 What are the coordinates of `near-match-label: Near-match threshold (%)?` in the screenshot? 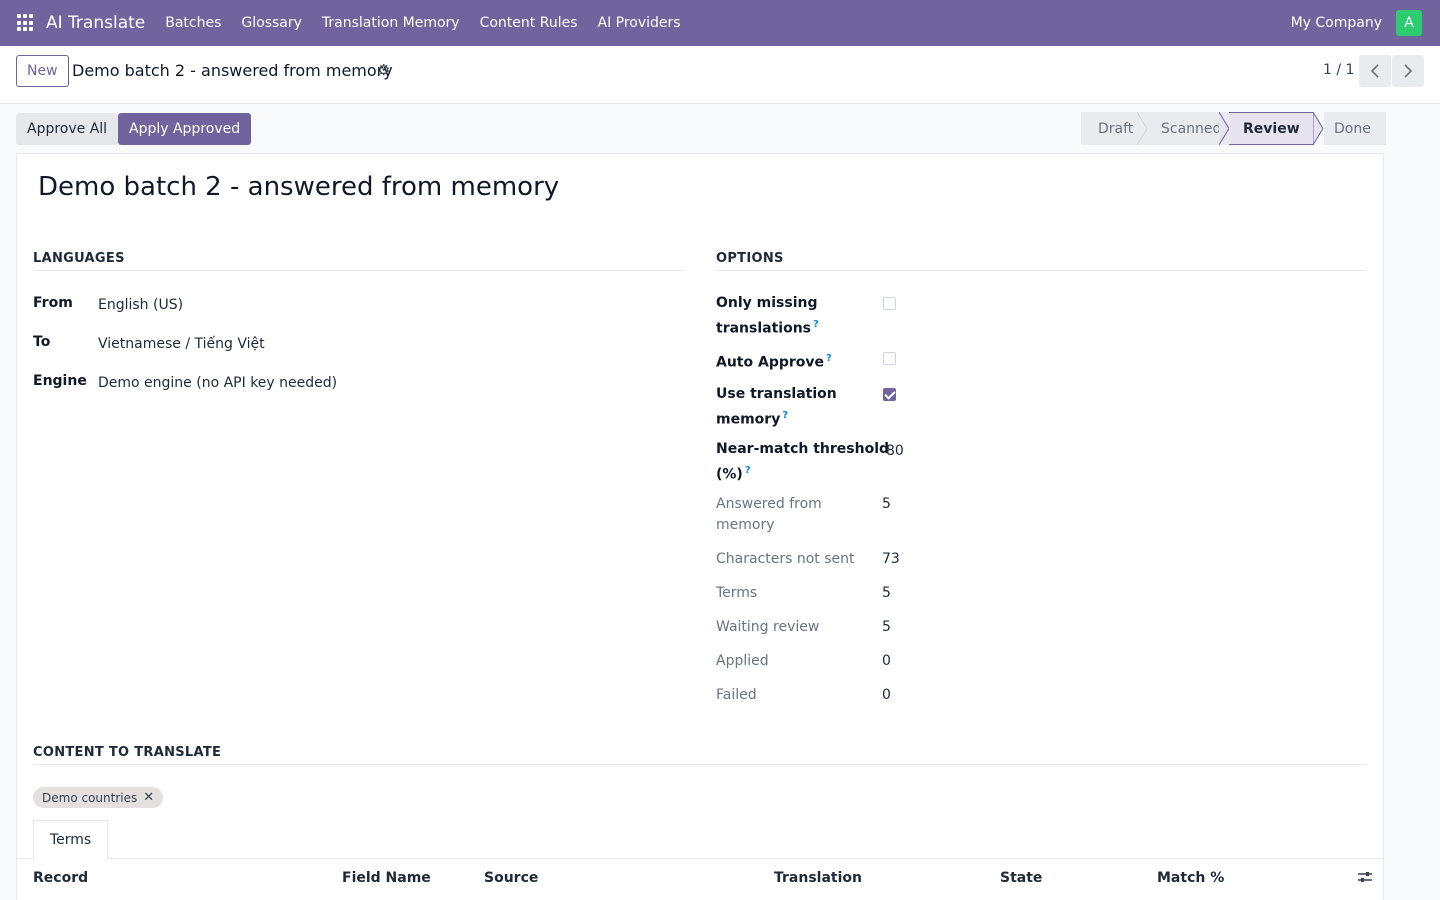 It's located at (802, 462).